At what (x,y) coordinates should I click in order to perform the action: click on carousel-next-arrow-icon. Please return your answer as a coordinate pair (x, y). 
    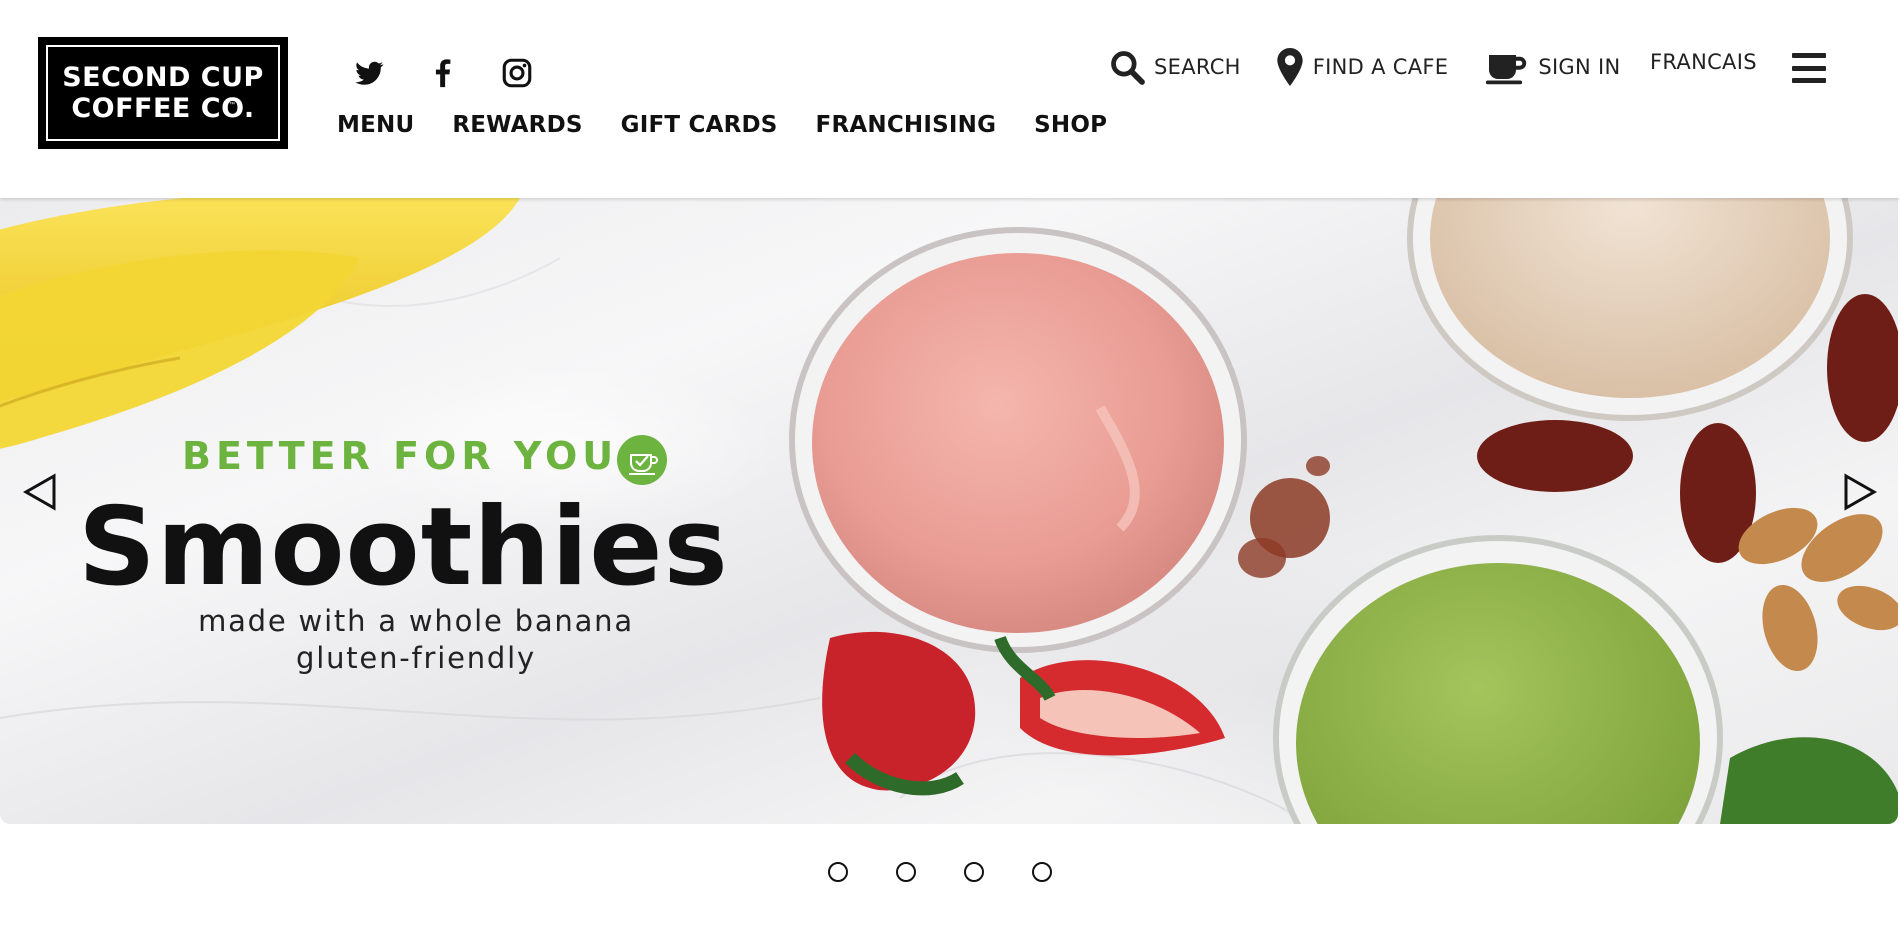
    Looking at the image, I should click on (1860, 492).